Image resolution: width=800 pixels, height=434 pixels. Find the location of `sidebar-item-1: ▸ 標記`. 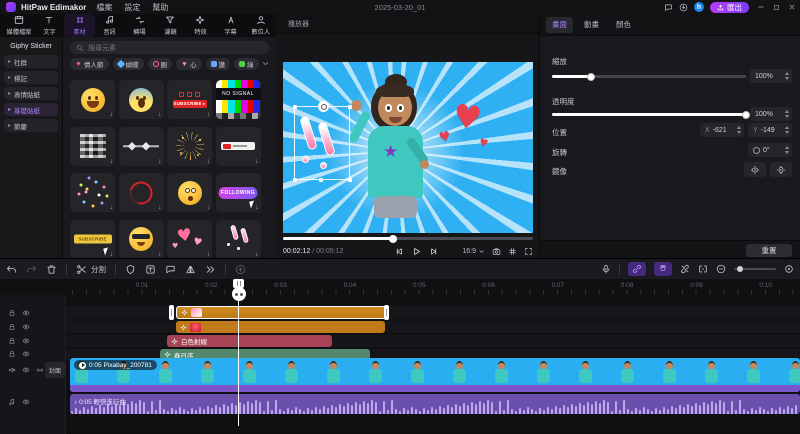

sidebar-item-1: ▸ 標記 is located at coordinates (31, 77).